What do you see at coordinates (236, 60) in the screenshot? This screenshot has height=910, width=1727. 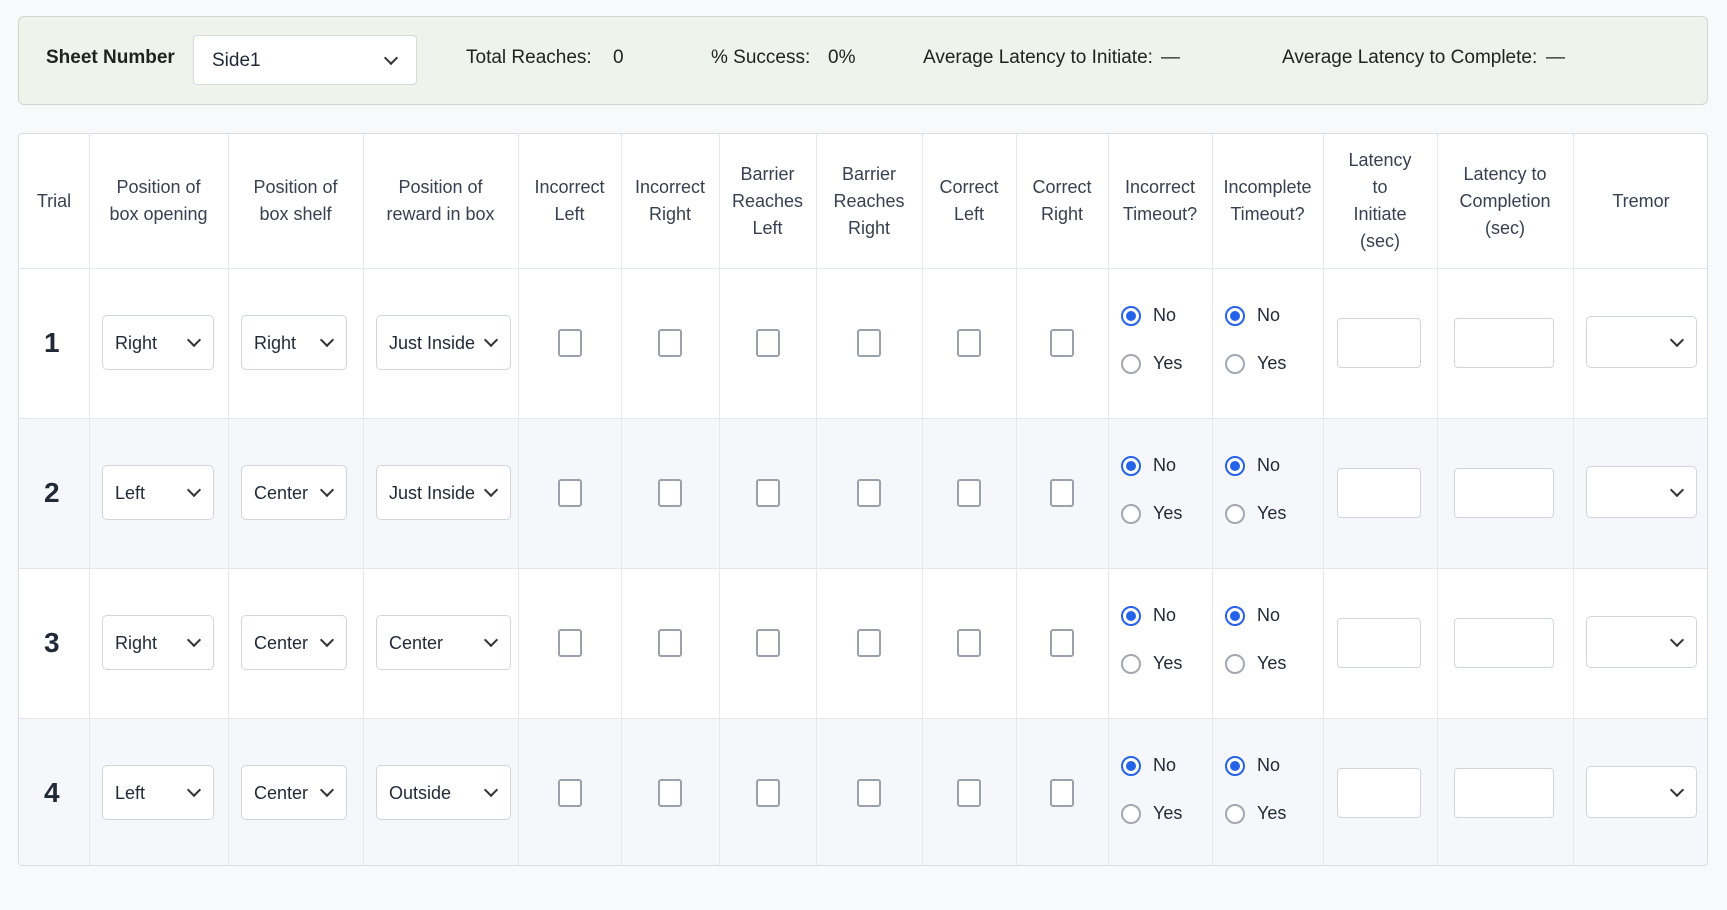 I see `sheet-number-value: Side1` at bounding box center [236, 60].